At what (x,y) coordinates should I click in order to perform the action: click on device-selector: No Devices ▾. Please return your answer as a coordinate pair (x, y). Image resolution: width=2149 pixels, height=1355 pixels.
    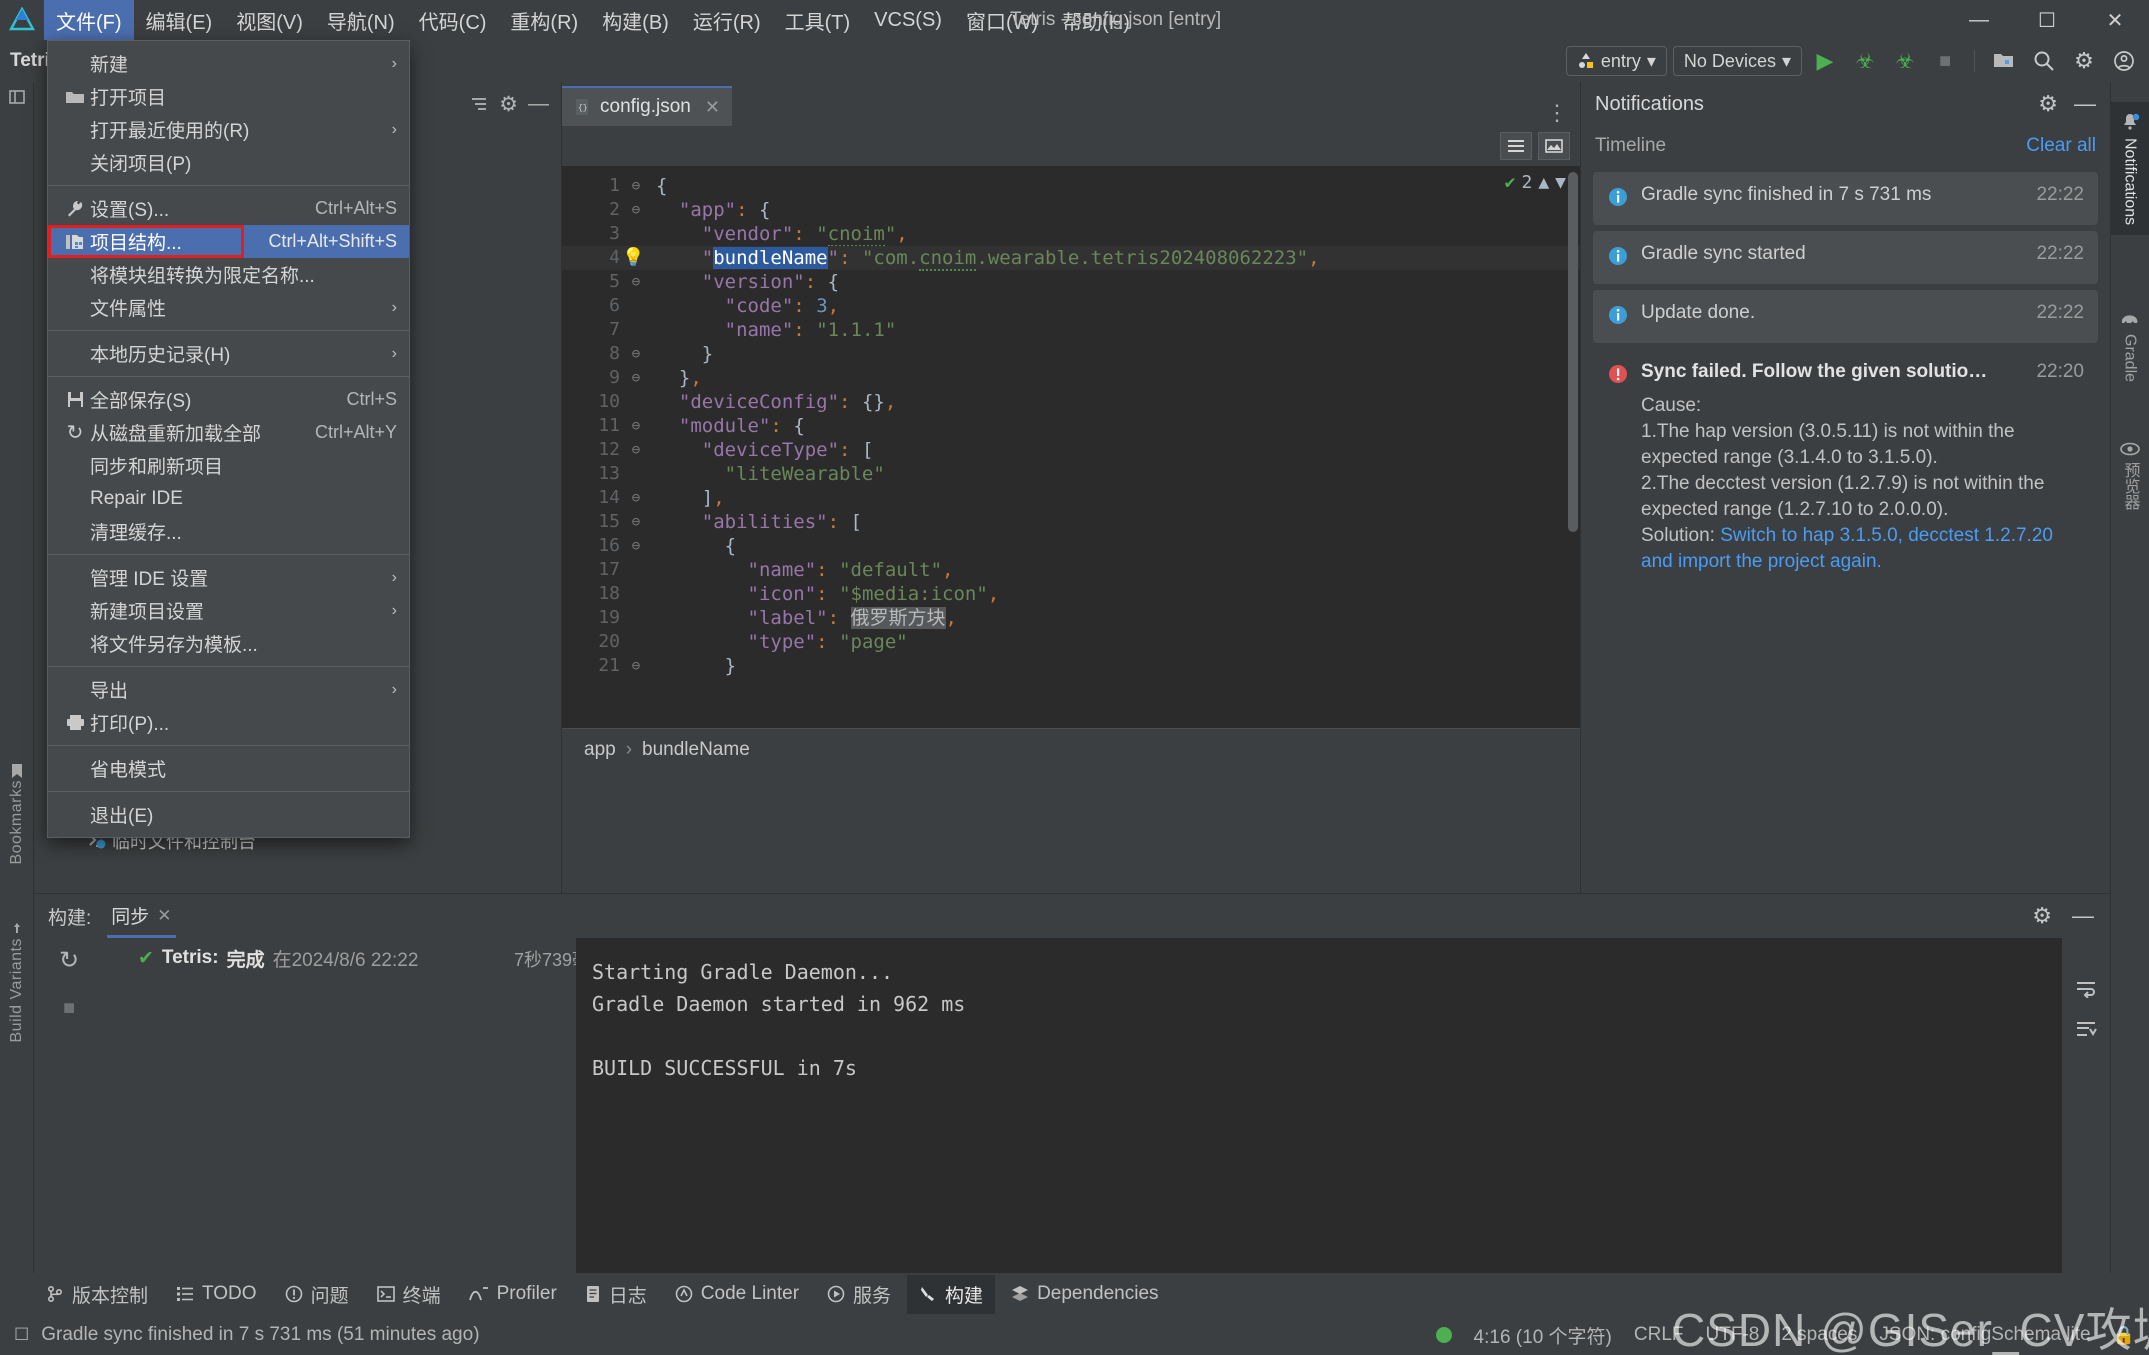
    Looking at the image, I should click on (1737, 61).